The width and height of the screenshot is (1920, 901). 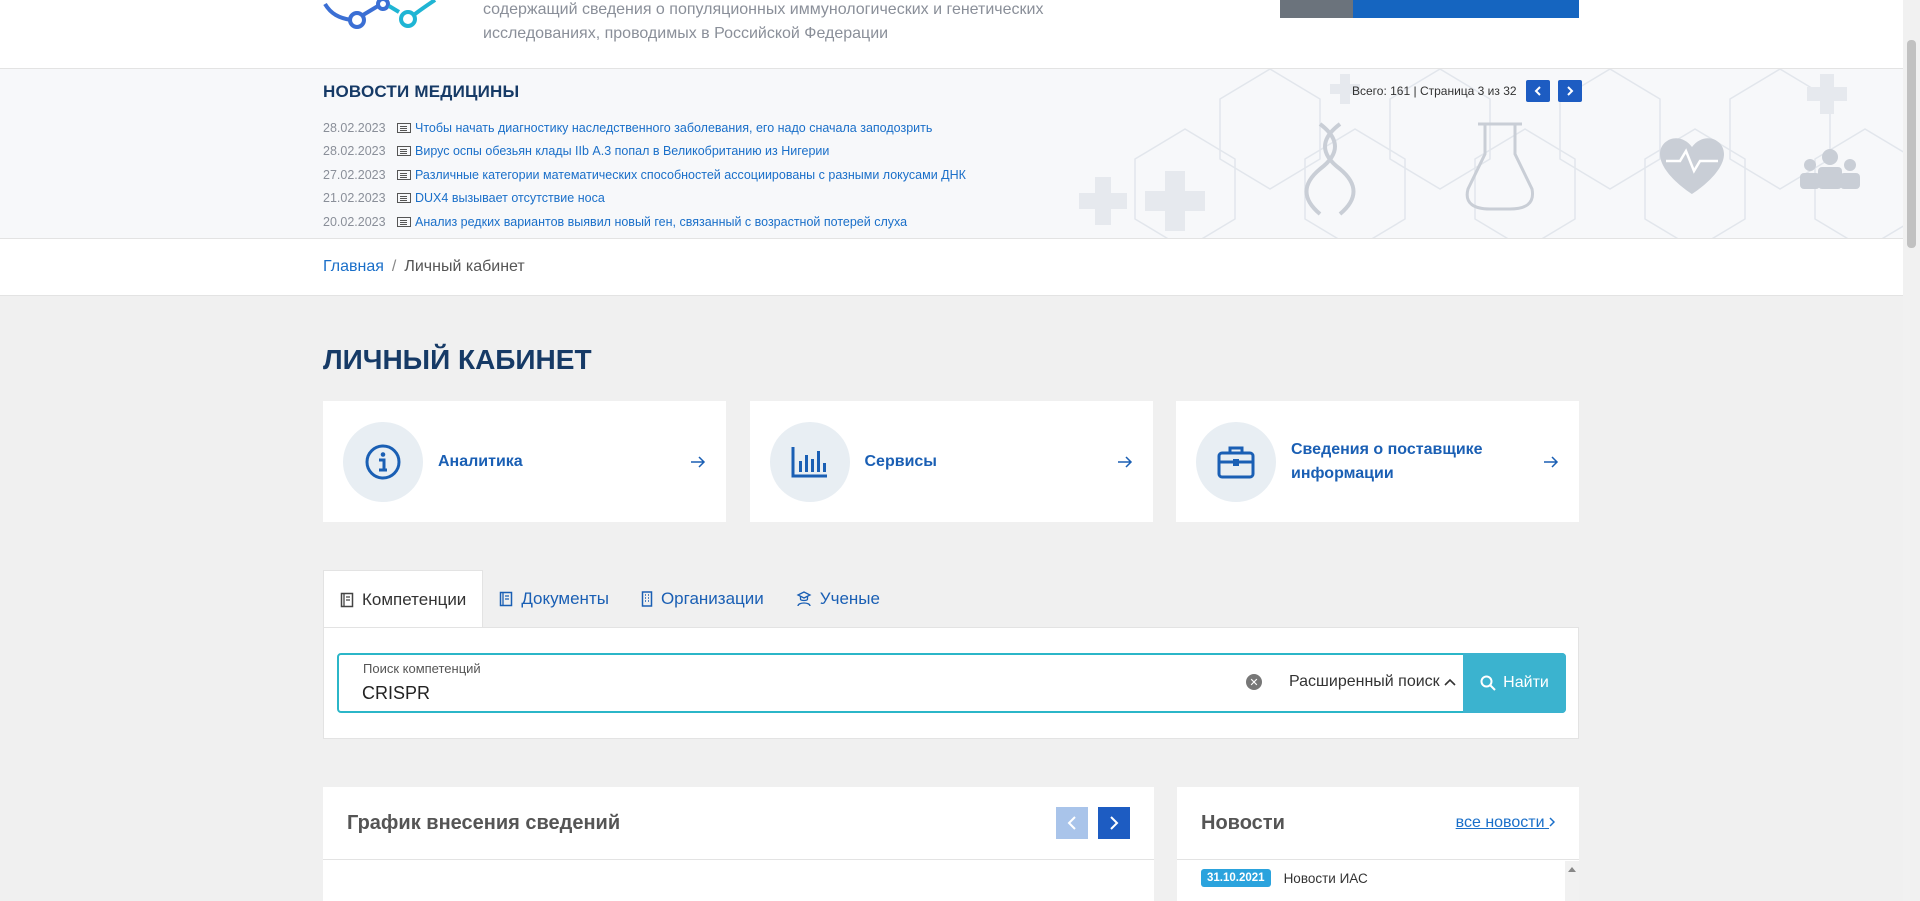 I want to click on news-link: DUX4 вызывает отсутствие носа, so click(x=510, y=198).